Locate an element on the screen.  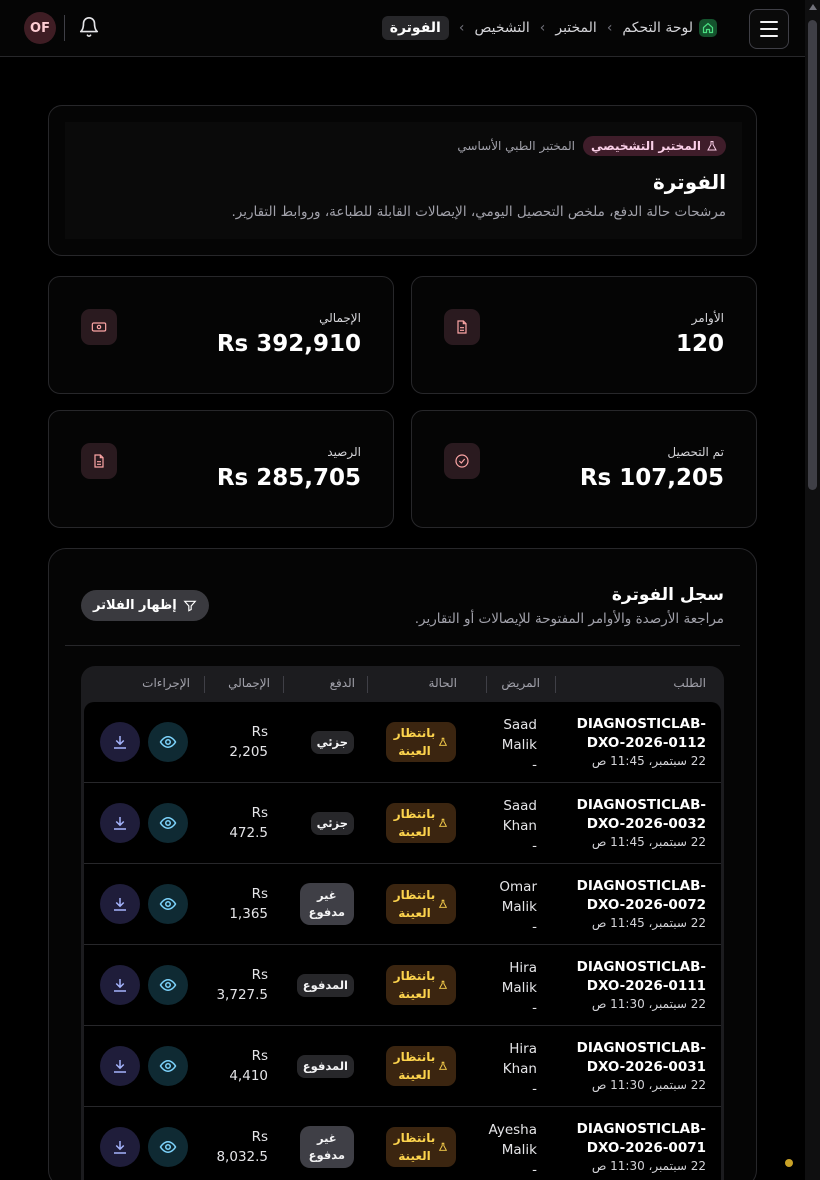
column-header-status: الحالة is located at coordinates (443, 683).